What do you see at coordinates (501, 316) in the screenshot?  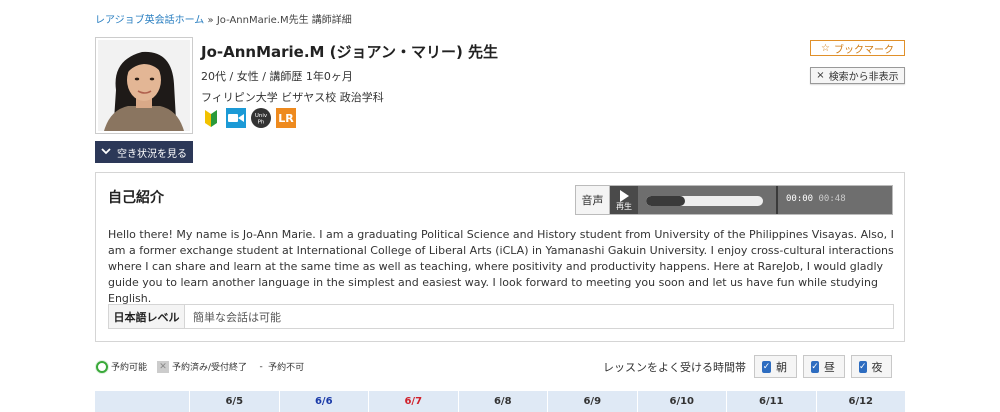 I see `japanese-level-row: 日本語レベル 簡単な会話は可能` at bounding box center [501, 316].